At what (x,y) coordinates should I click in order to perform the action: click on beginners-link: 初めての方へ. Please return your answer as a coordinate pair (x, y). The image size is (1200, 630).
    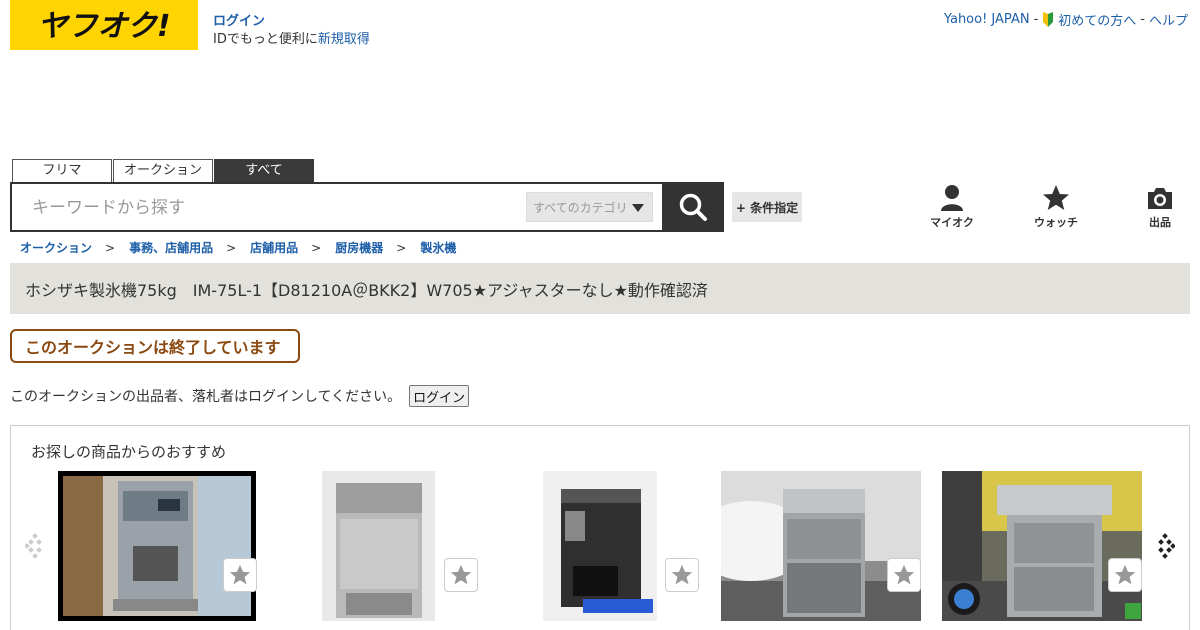
    Looking at the image, I should click on (1097, 19).